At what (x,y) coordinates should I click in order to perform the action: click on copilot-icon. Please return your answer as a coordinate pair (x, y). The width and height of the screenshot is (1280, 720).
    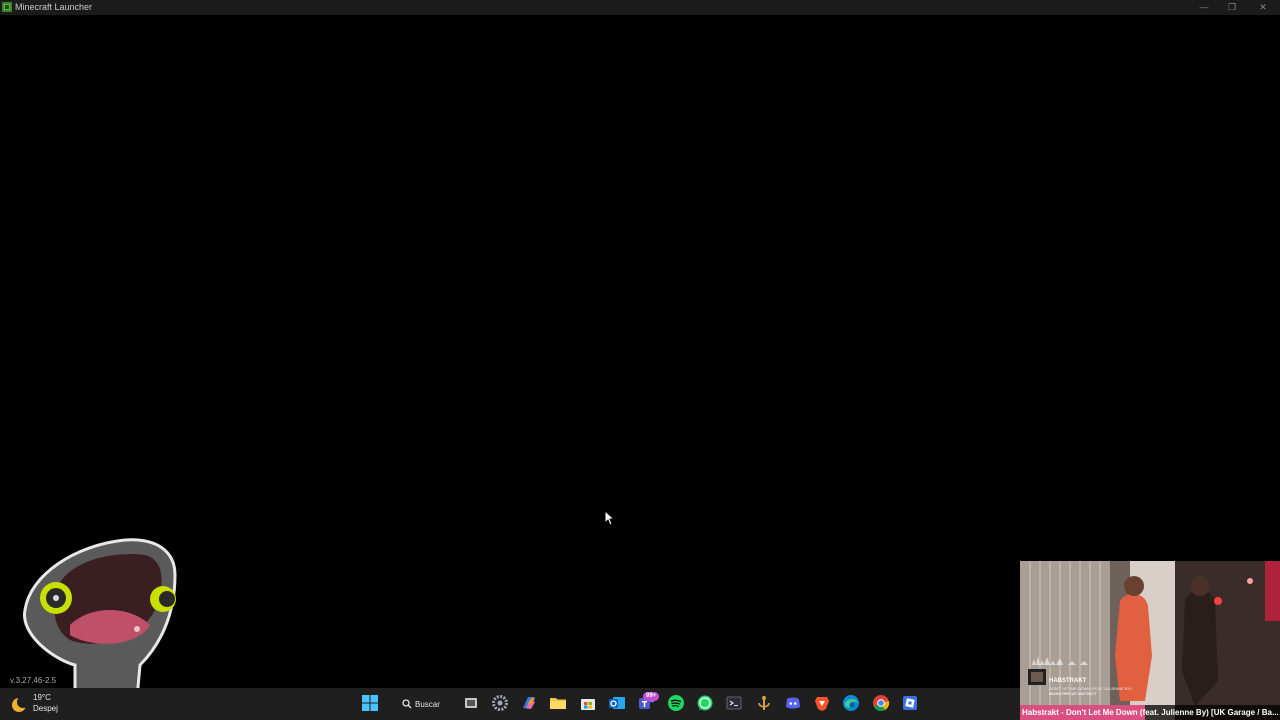
    Looking at the image, I should click on (529, 703).